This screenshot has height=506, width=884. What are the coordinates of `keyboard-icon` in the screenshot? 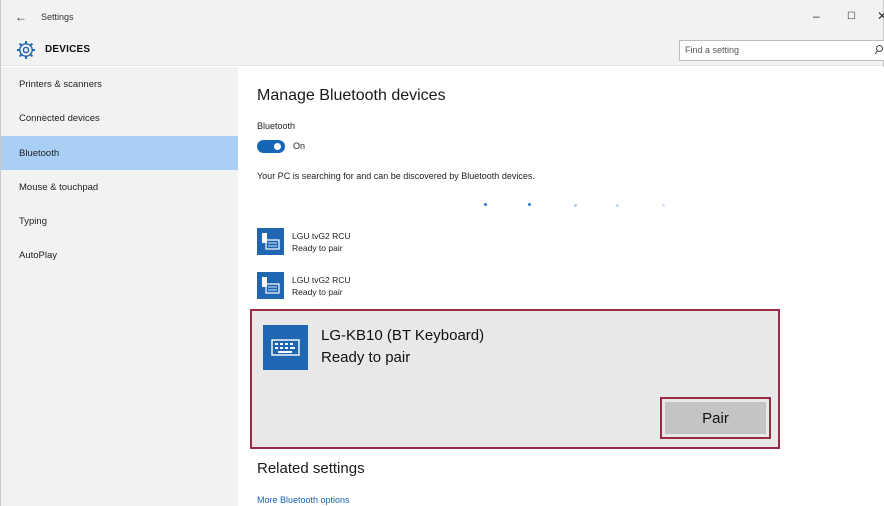 It's located at (285, 347).